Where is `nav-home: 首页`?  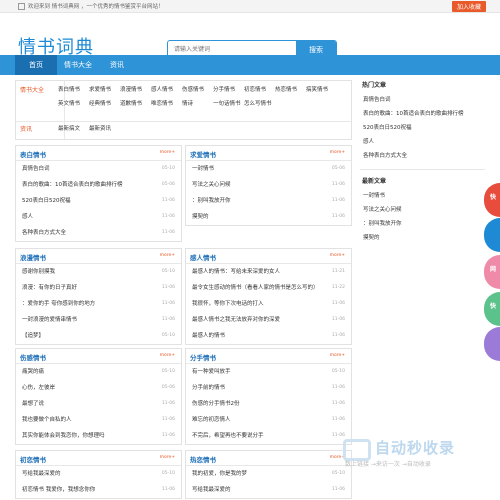 nav-home: 首页 is located at coordinates (36, 65).